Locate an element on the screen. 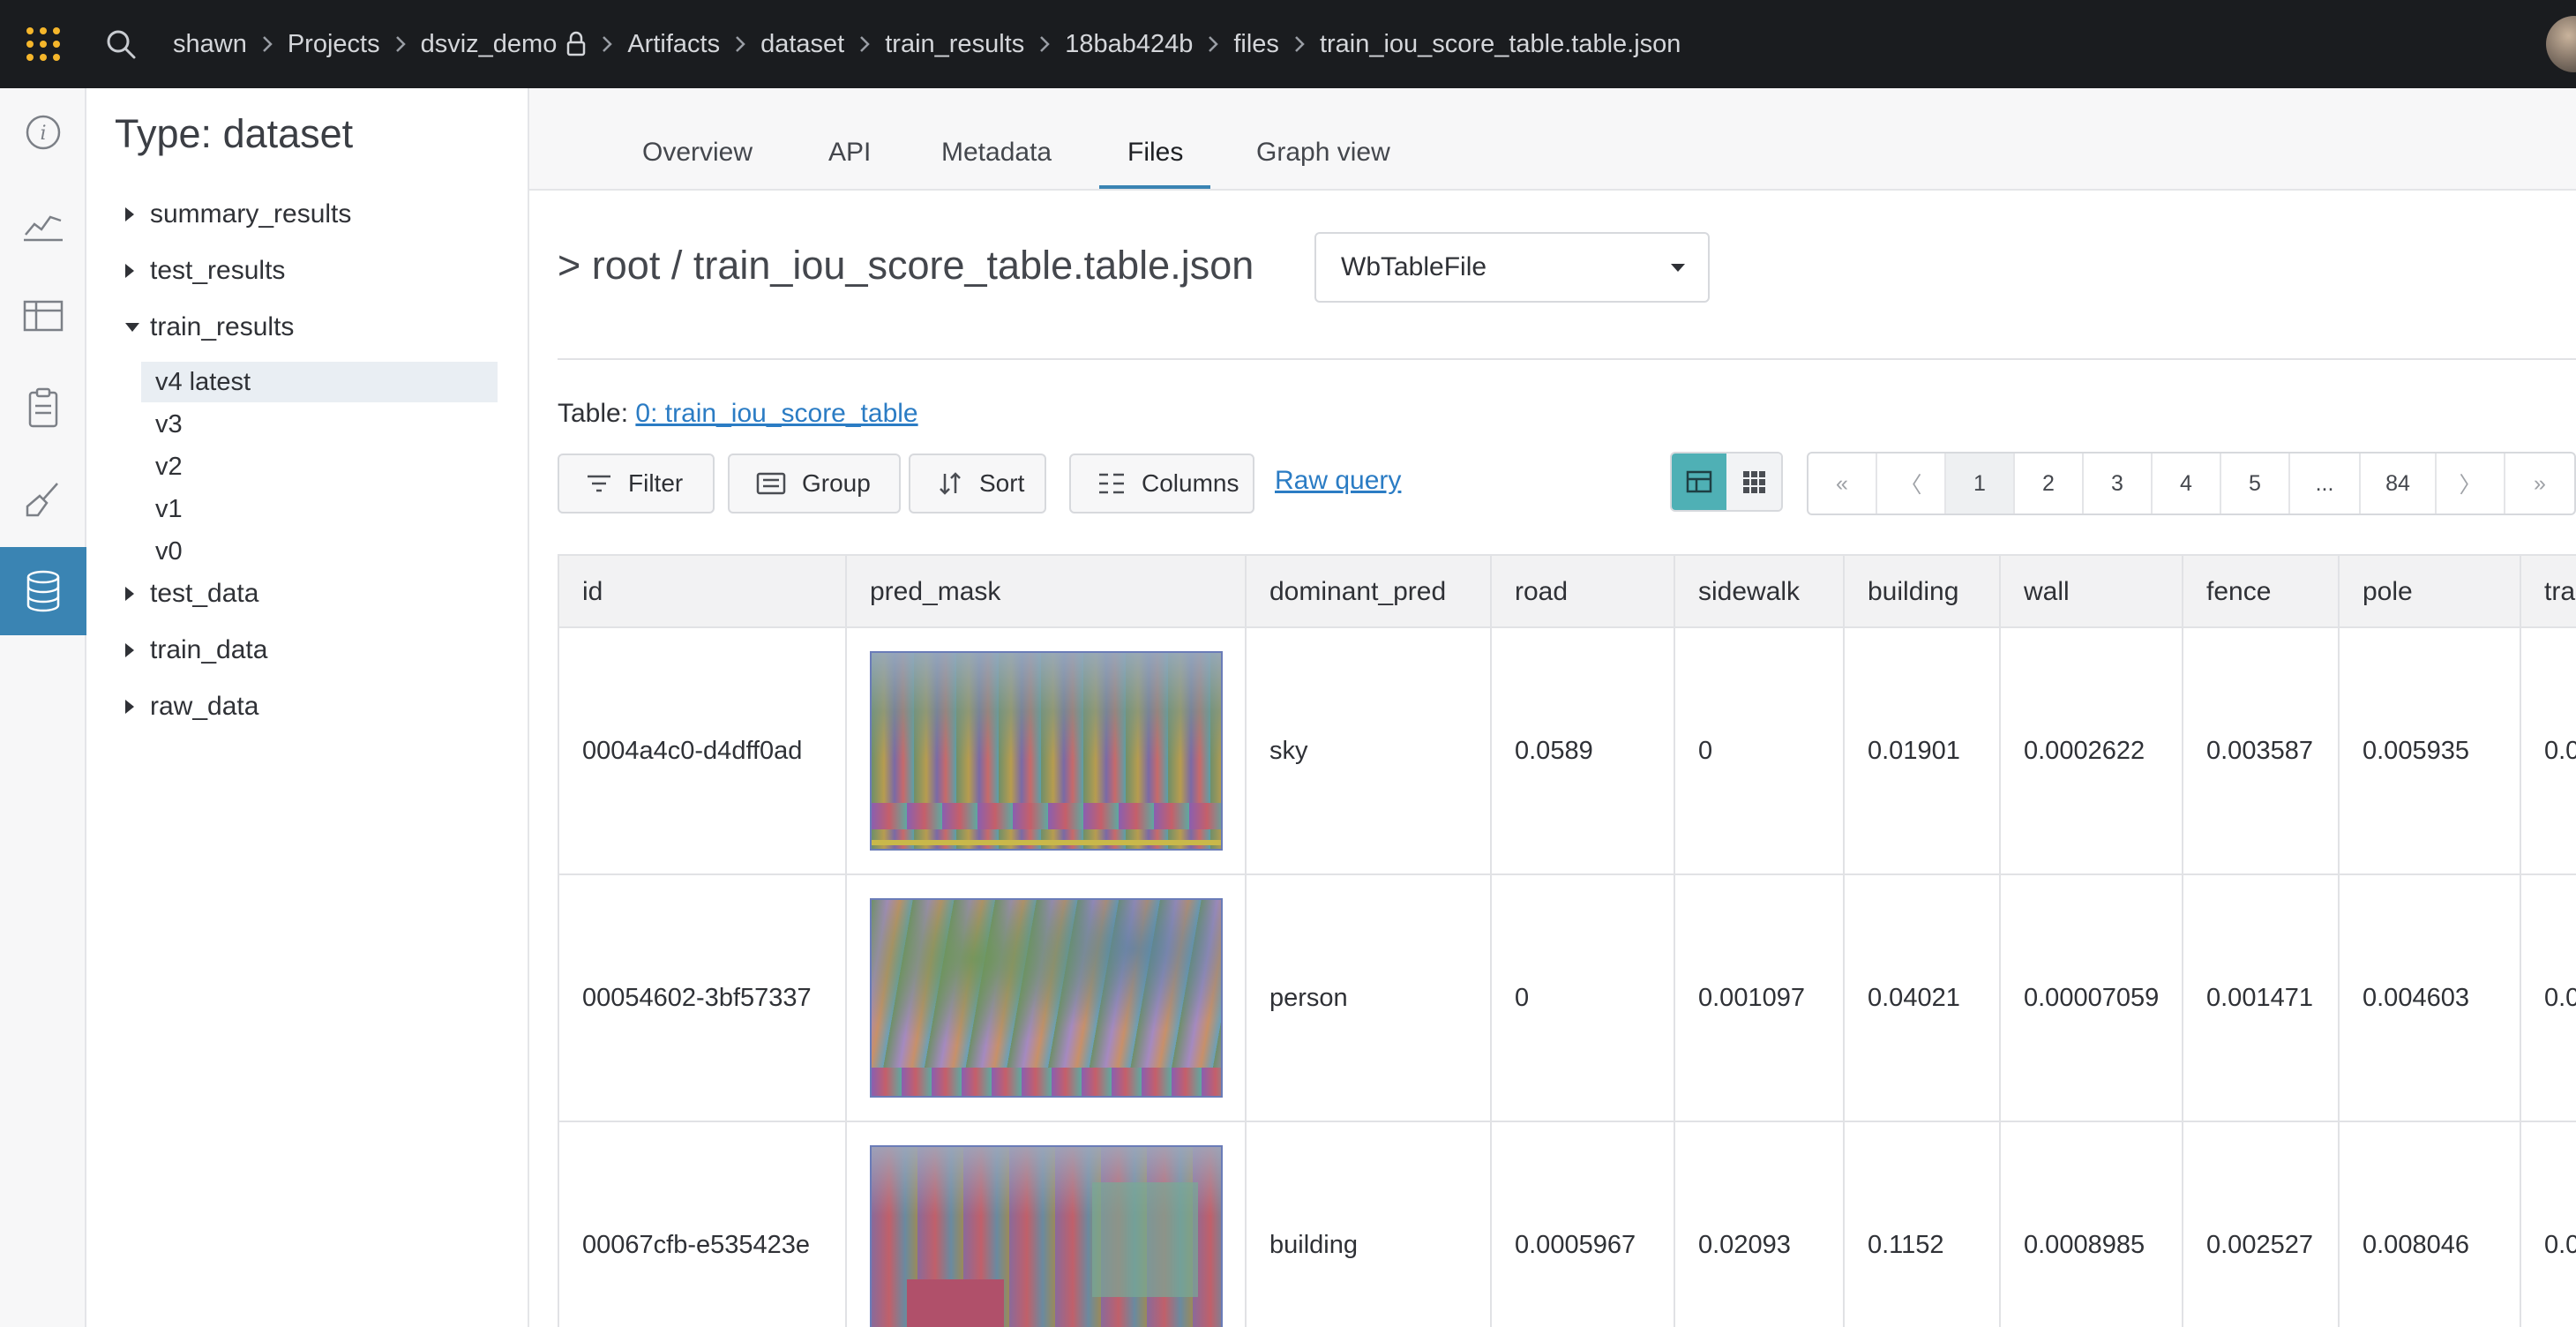  breadcrumb-user: shawn is located at coordinates (210, 45).